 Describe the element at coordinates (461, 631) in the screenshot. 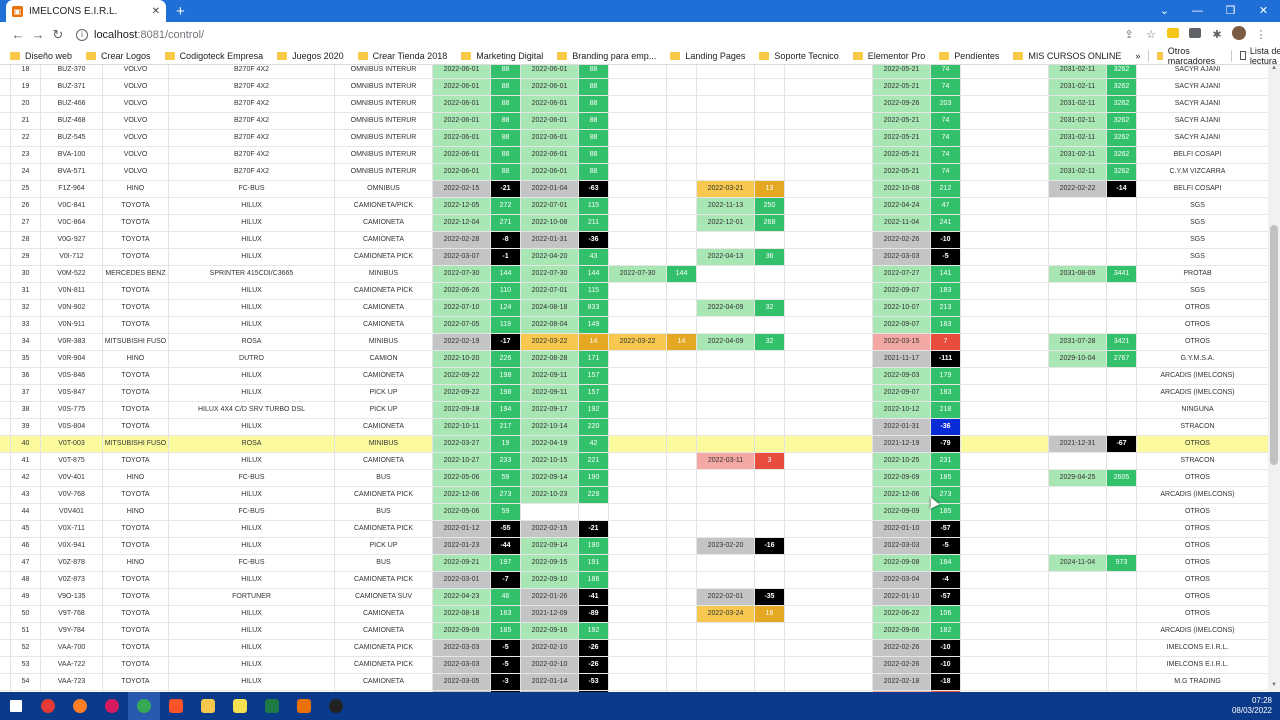

I see `cell-date-1: 2022-09-09` at that location.